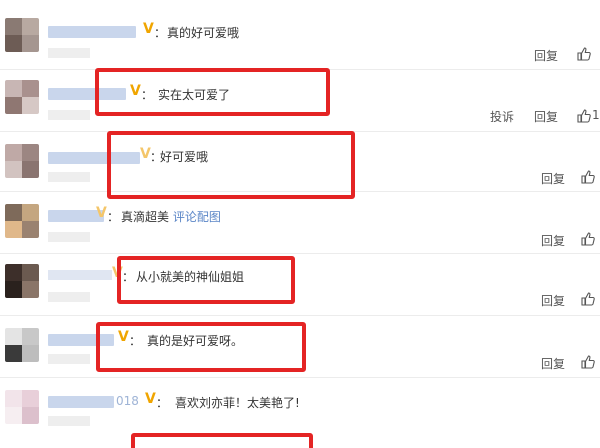 This screenshot has height=448, width=600. Describe the element at coordinates (596, 115) in the screenshot. I see `like-count: 1` at that location.